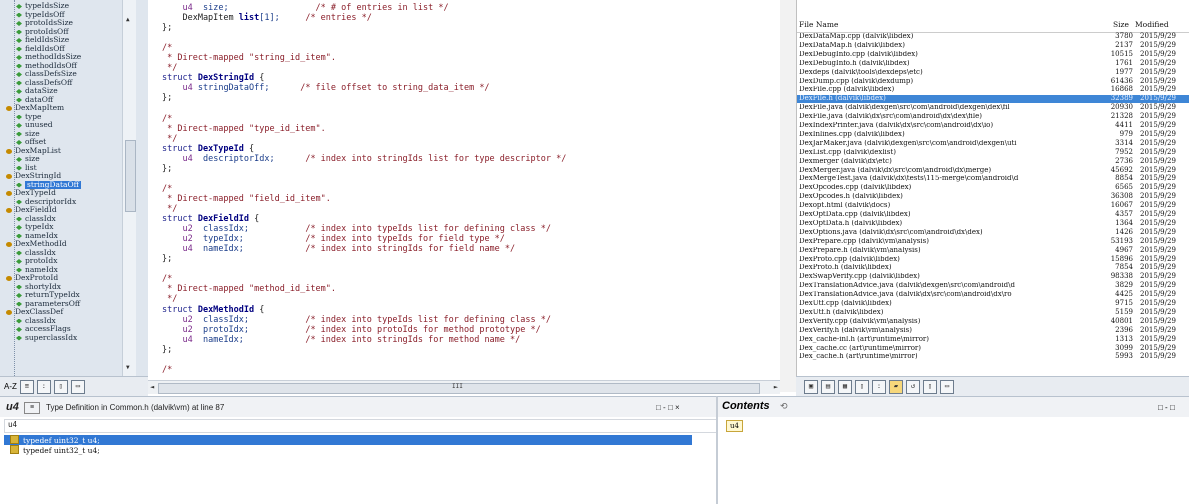 The width and height of the screenshot is (1189, 504). Describe the element at coordinates (360, 426) in the screenshot. I see `symbol-search-input: u4` at that location.